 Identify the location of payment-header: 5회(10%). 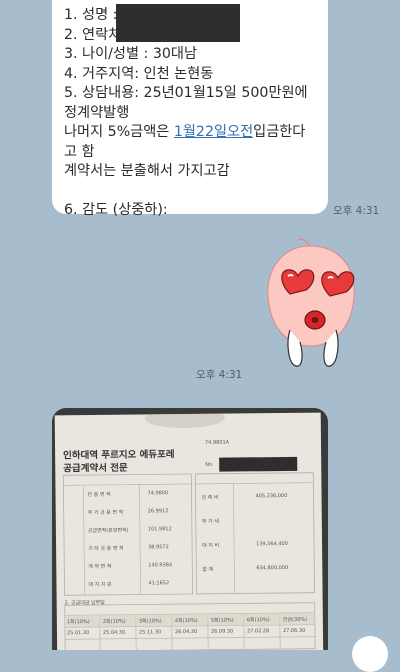
(222, 620).